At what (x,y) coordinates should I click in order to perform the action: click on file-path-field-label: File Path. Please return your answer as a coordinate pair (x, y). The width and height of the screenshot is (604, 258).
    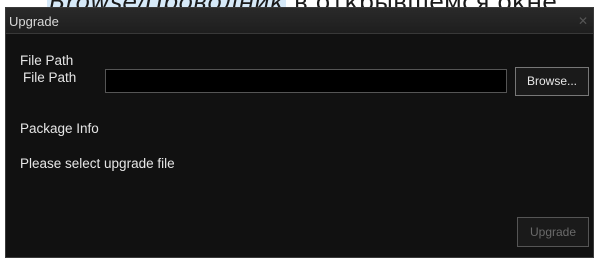
    Looking at the image, I should click on (50, 77).